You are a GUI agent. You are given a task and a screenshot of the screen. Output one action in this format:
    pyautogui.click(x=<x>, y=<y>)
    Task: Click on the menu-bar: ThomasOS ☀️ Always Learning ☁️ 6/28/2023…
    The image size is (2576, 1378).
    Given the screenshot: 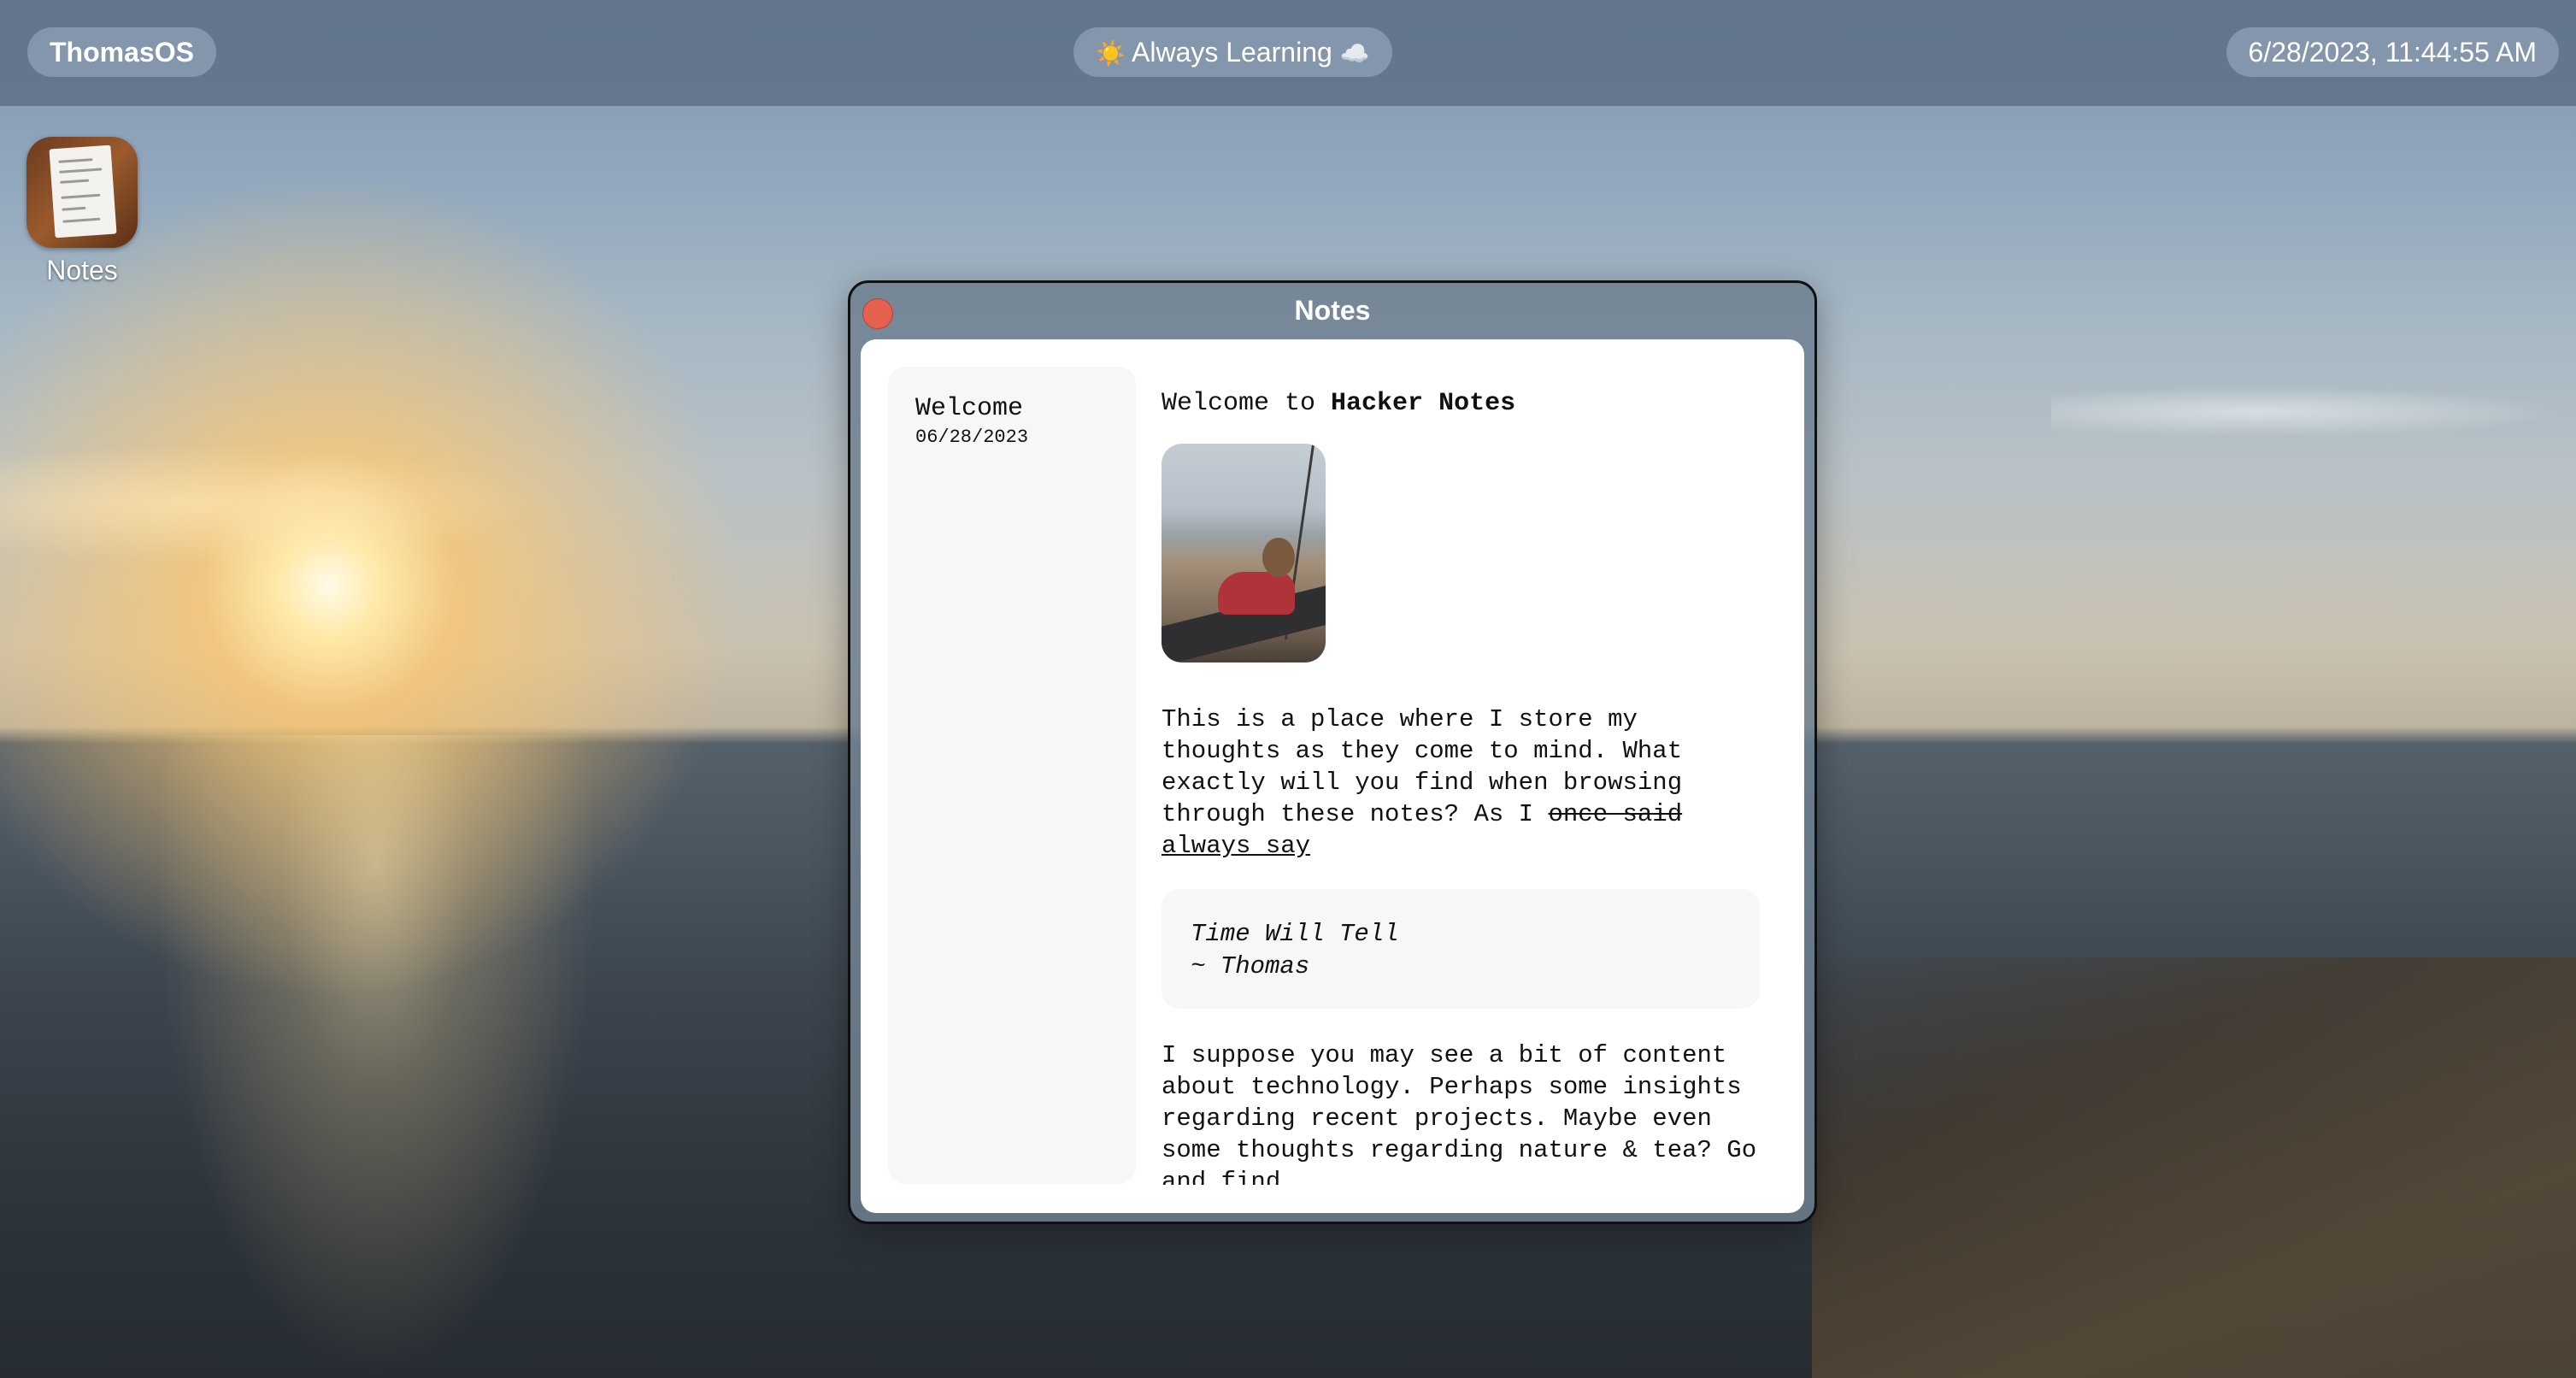 What is the action you would take?
    pyautogui.click(x=1288, y=53)
    